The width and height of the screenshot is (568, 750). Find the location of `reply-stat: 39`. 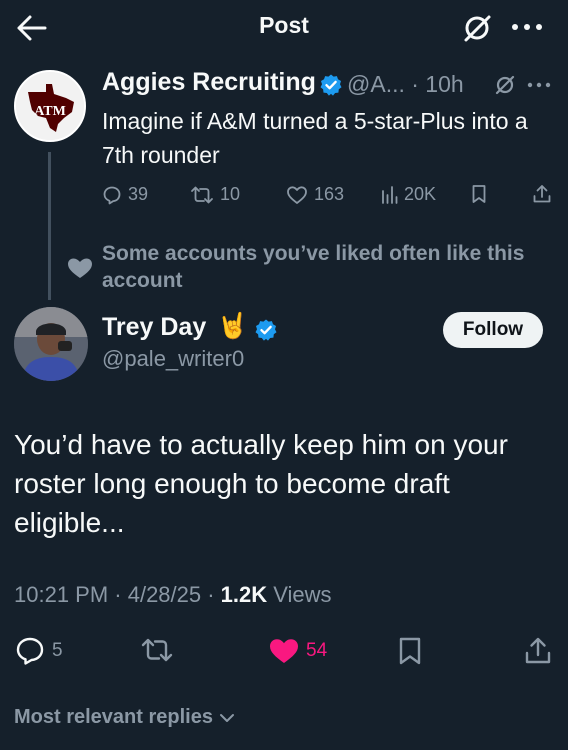

reply-stat: 39 is located at coordinates (125, 194).